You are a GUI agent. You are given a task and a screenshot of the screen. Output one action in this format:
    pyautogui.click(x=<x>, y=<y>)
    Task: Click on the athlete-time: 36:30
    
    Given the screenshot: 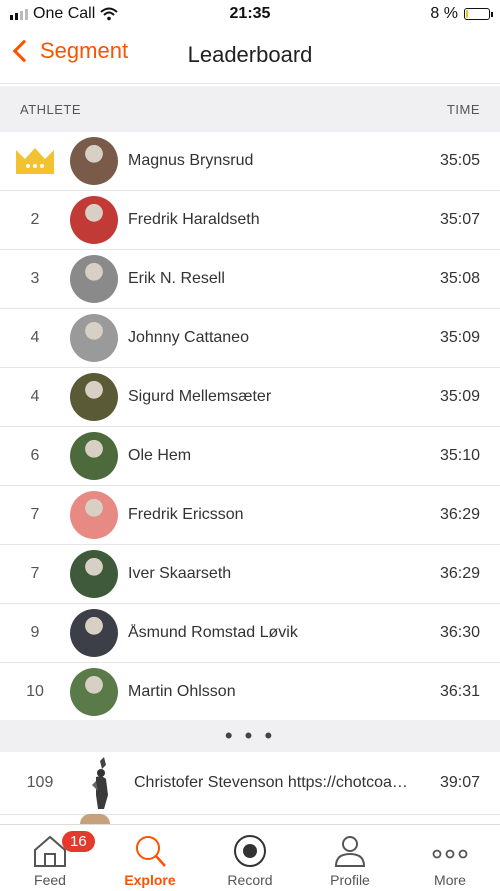 What is the action you would take?
    pyautogui.click(x=459, y=632)
    